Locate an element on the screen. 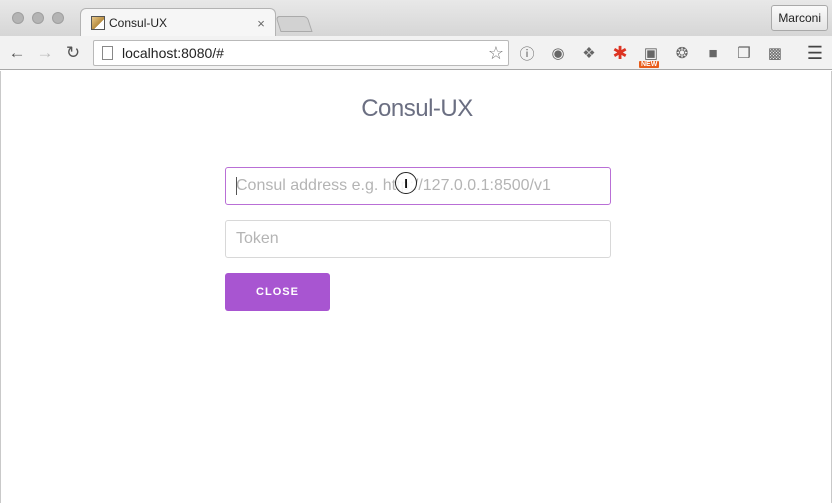 The width and height of the screenshot is (832, 503). browser-titlebar: Consul-UX × Marconi is located at coordinates (416, 18).